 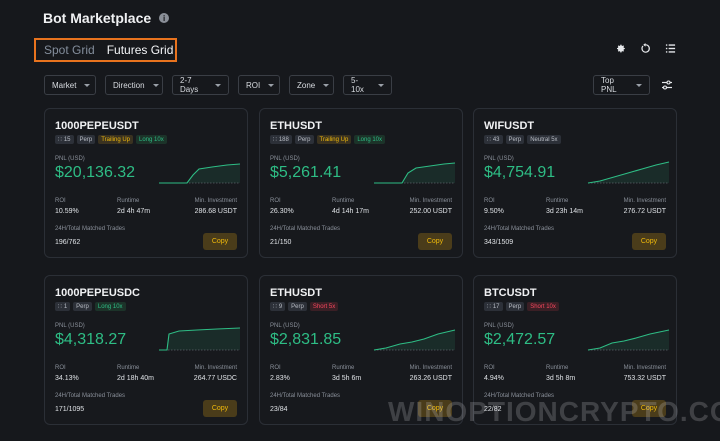 What do you see at coordinates (164, 18) in the screenshot?
I see `info-icon: i` at bounding box center [164, 18].